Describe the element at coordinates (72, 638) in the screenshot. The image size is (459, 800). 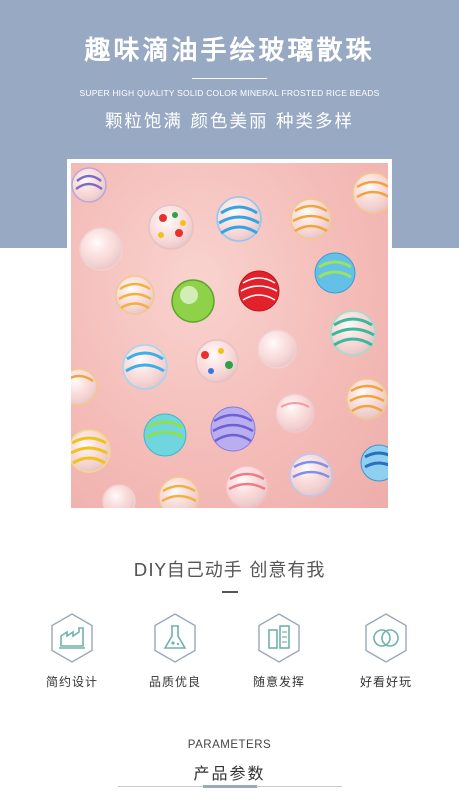
I see `factory-icon` at that location.